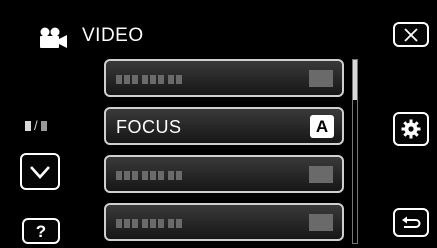 The width and height of the screenshot is (437, 248). I want to click on help-button: ?, so click(41, 231).